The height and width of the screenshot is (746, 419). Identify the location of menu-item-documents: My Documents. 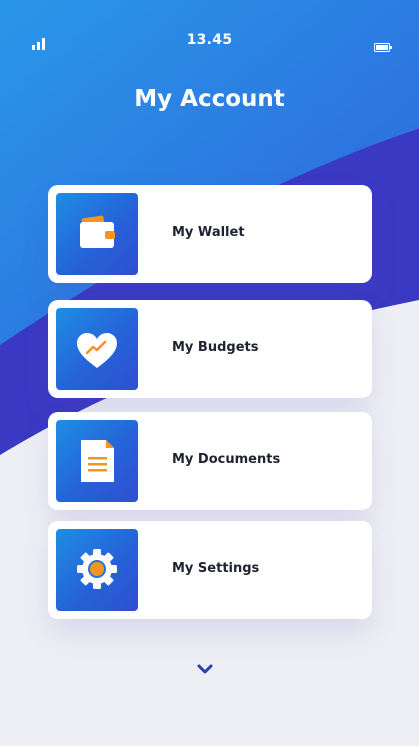
(210, 461).